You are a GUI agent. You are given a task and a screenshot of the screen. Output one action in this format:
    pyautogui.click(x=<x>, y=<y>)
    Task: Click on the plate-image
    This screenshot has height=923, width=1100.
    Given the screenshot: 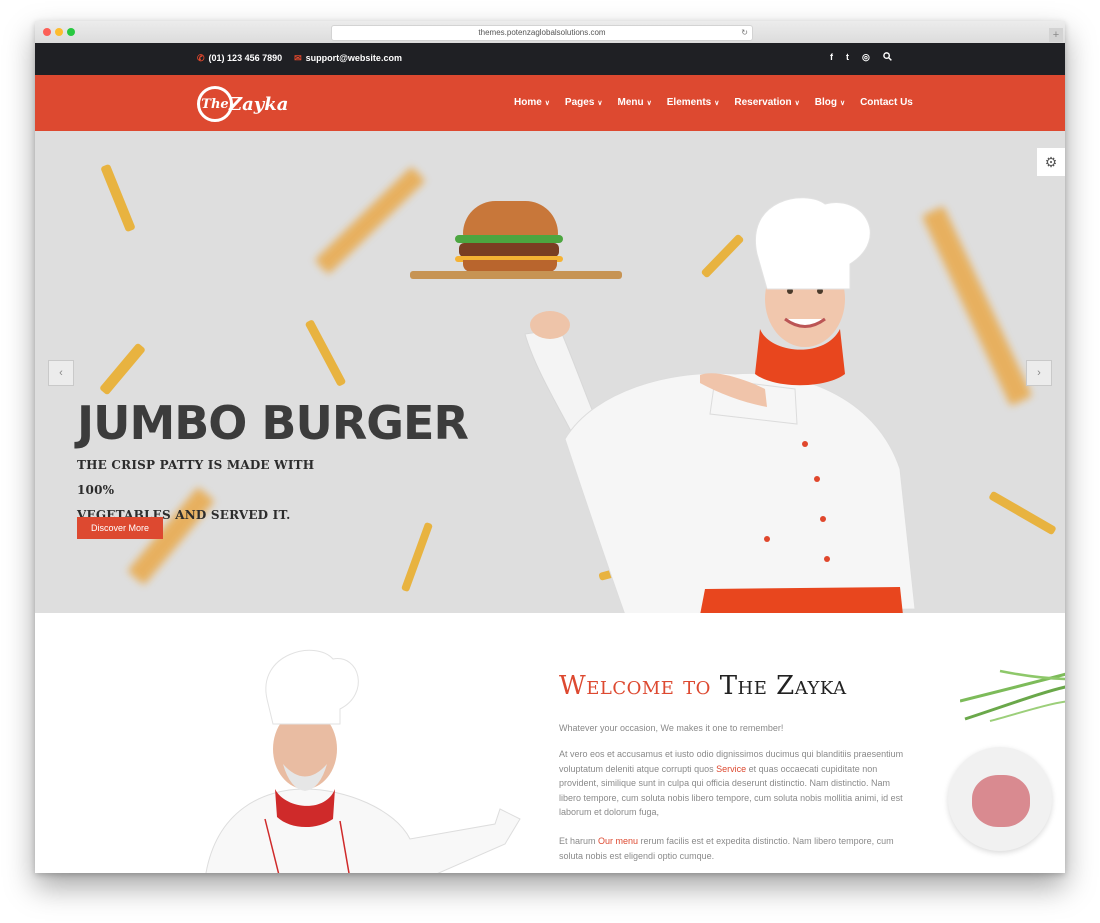 What is the action you would take?
    pyautogui.click(x=1000, y=799)
    